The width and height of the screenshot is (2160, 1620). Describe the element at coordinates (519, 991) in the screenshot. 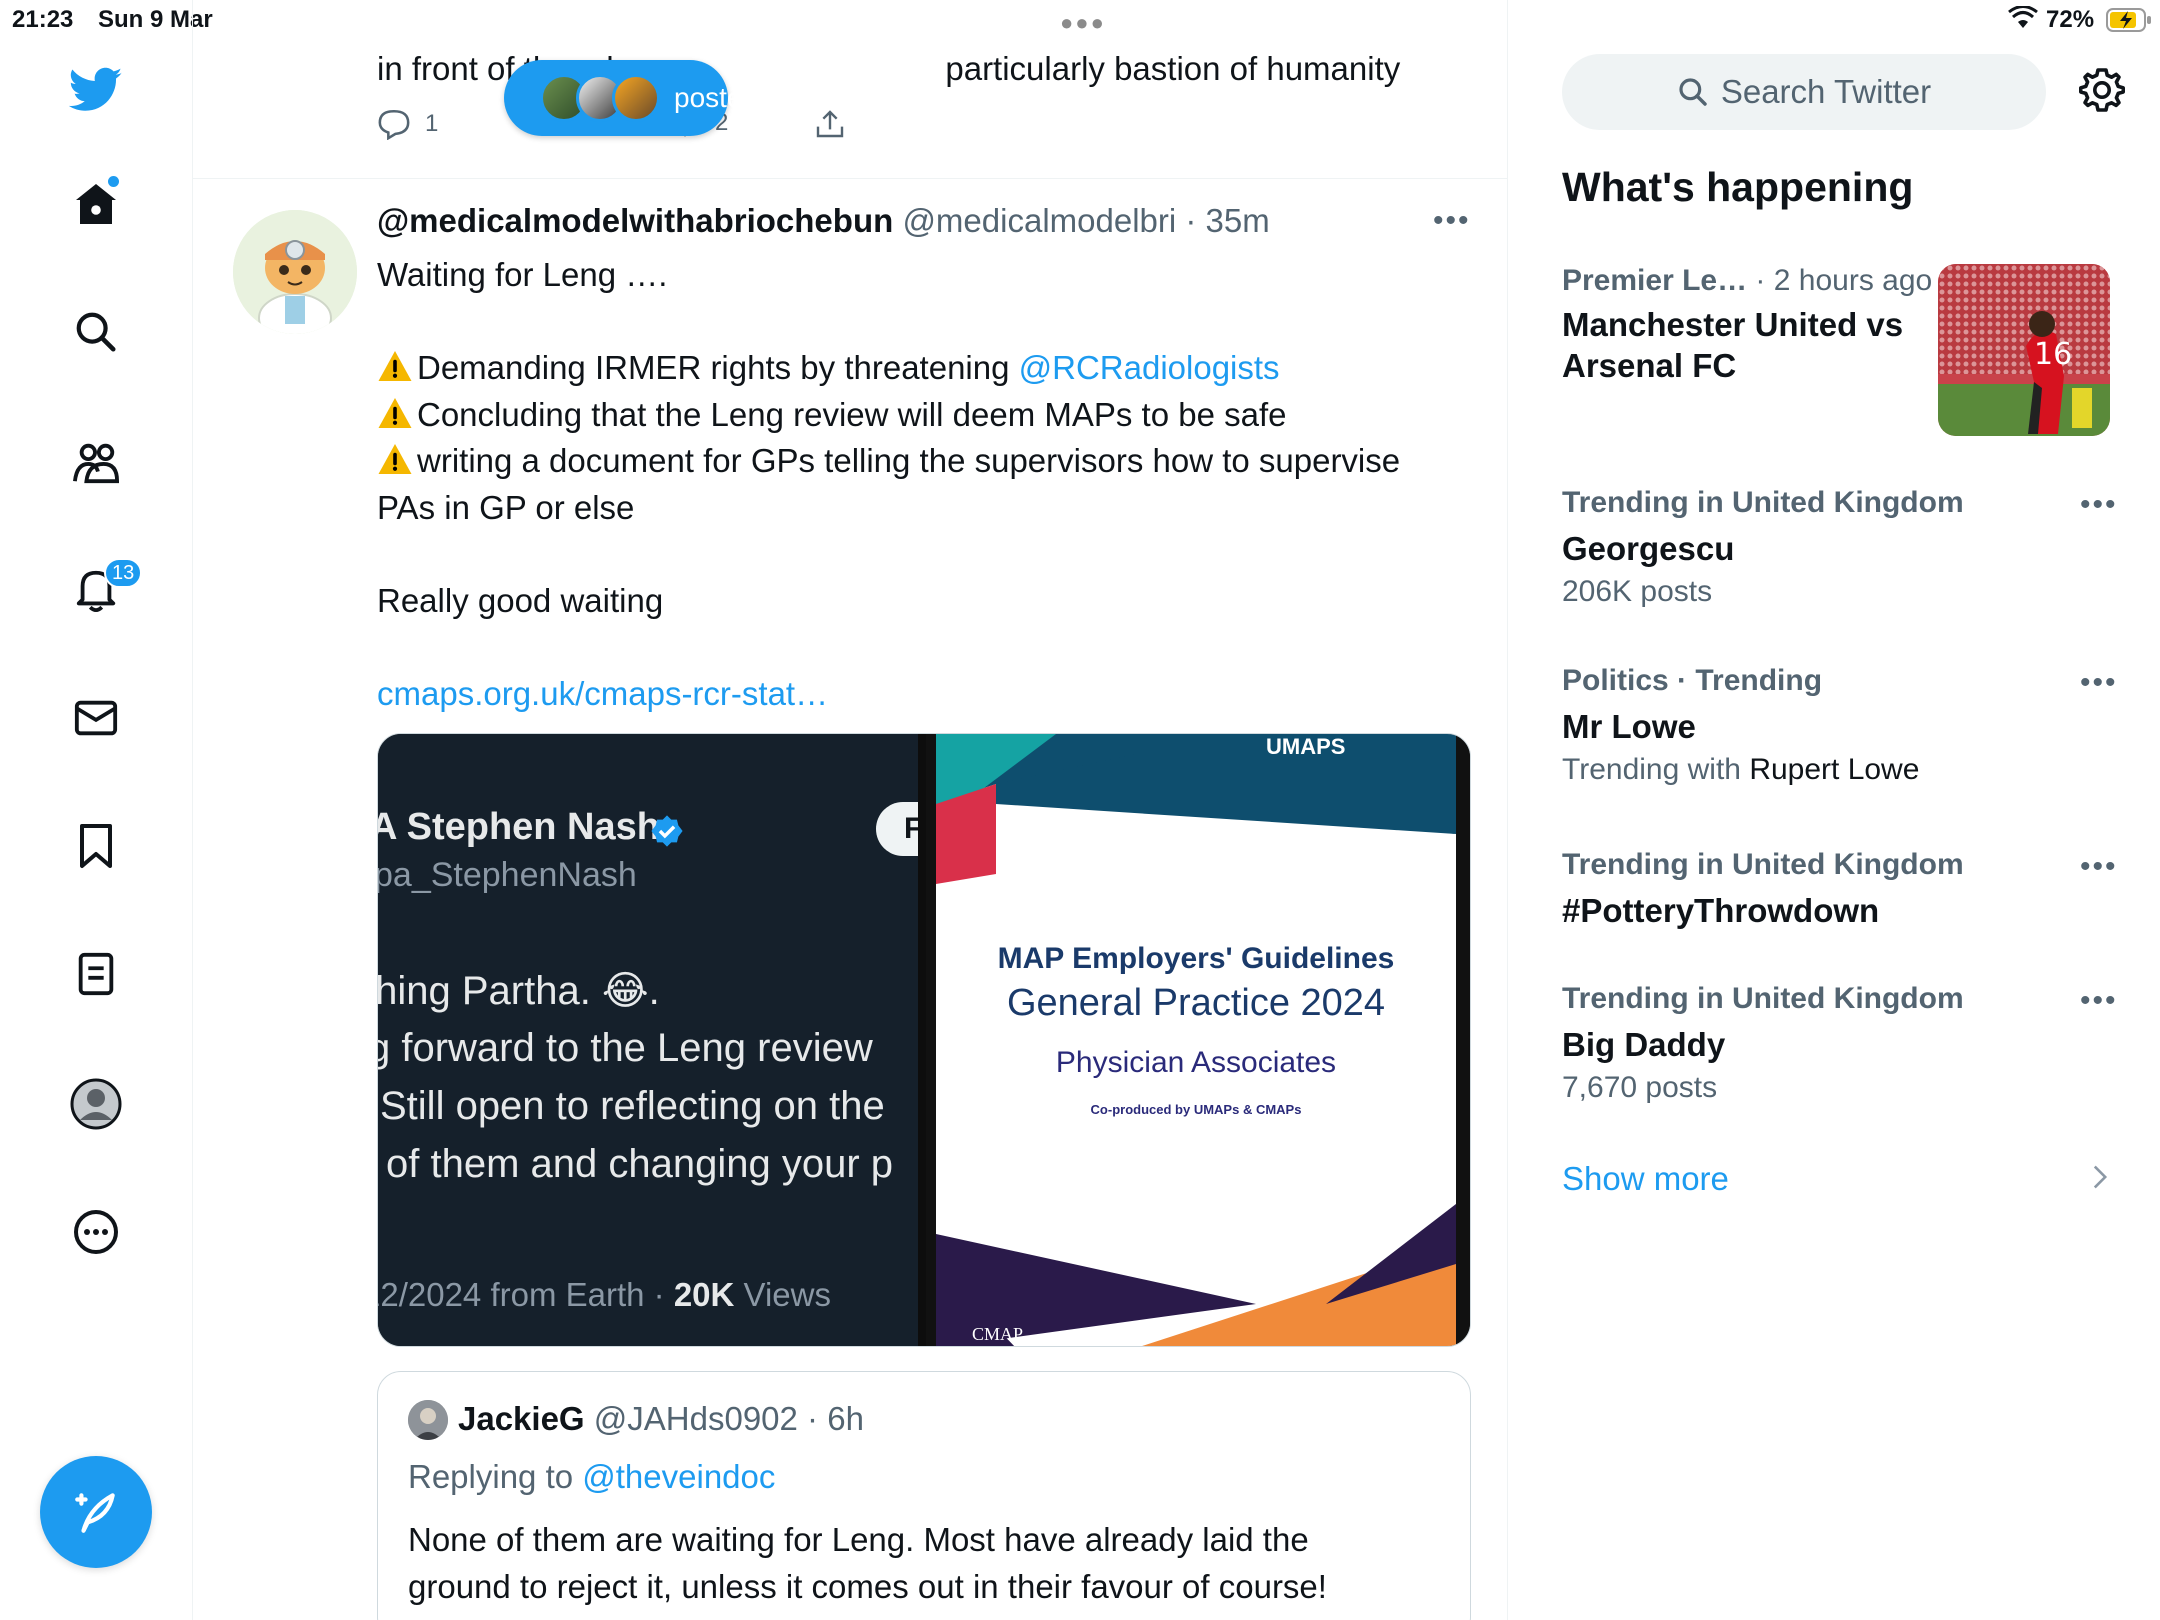

I see `media-line: thing Partha. 😂.` at that location.